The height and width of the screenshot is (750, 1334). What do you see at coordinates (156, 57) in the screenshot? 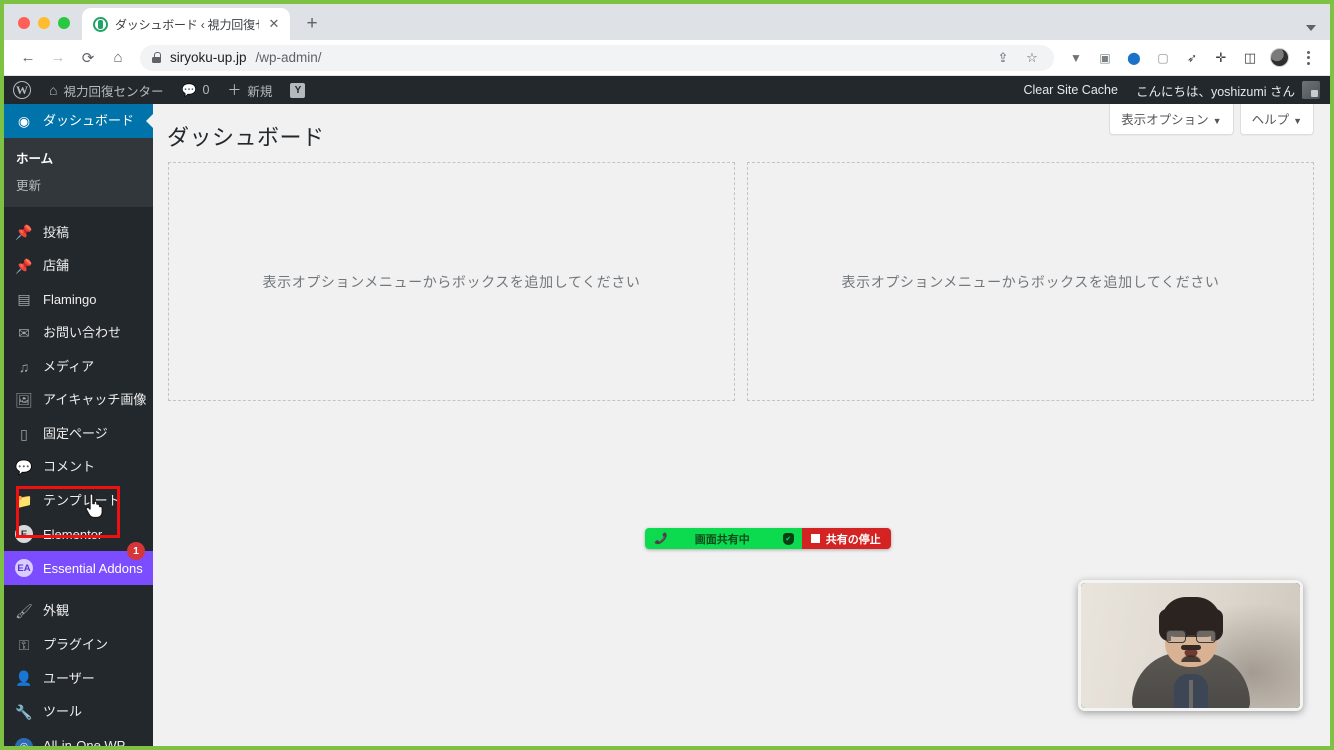
I see `lock-icon` at bounding box center [156, 57].